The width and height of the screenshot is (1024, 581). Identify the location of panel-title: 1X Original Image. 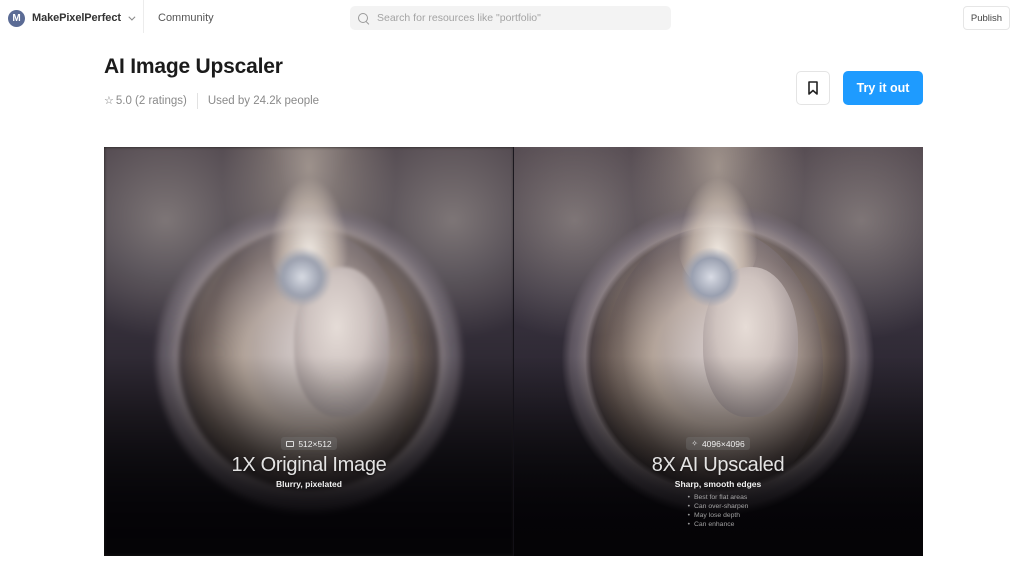
(309, 465).